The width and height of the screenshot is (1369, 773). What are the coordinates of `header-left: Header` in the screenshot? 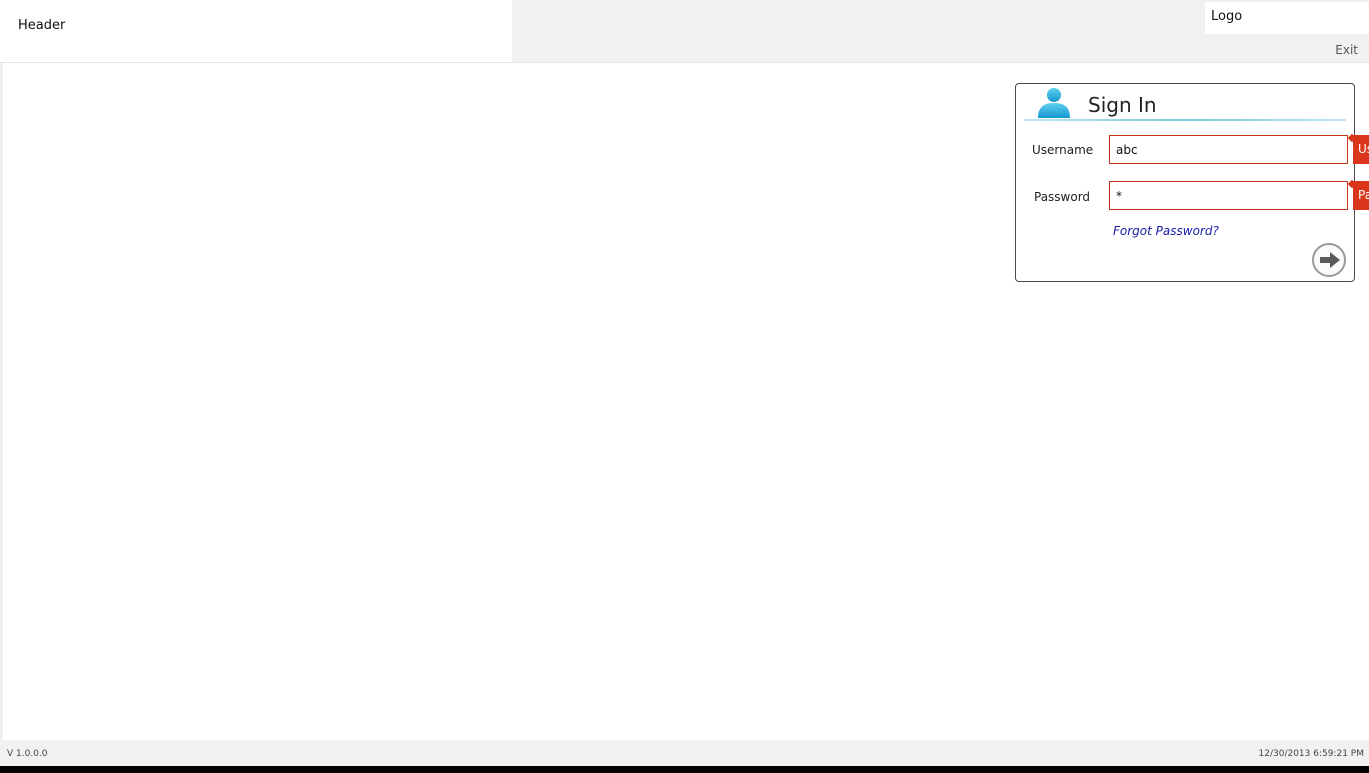 It's located at (256, 31).